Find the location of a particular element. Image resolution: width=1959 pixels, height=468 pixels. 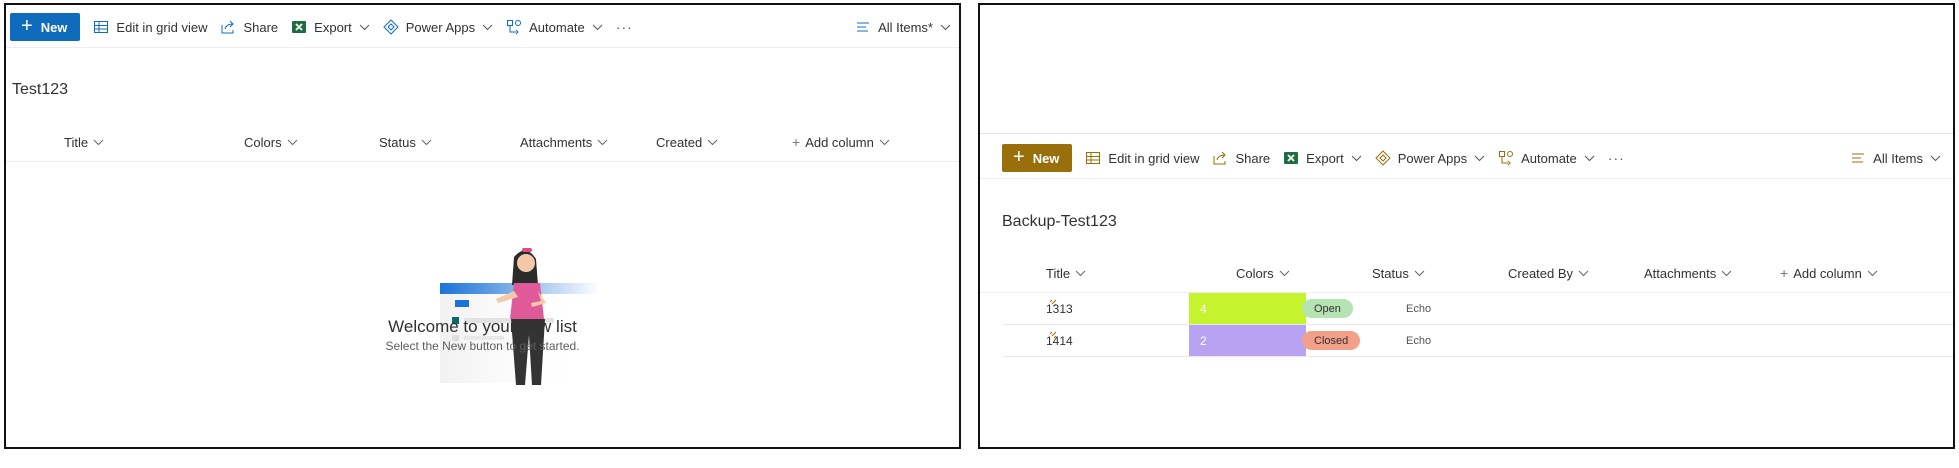

title-cell: 1313 is located at coordinates (1059, 308).